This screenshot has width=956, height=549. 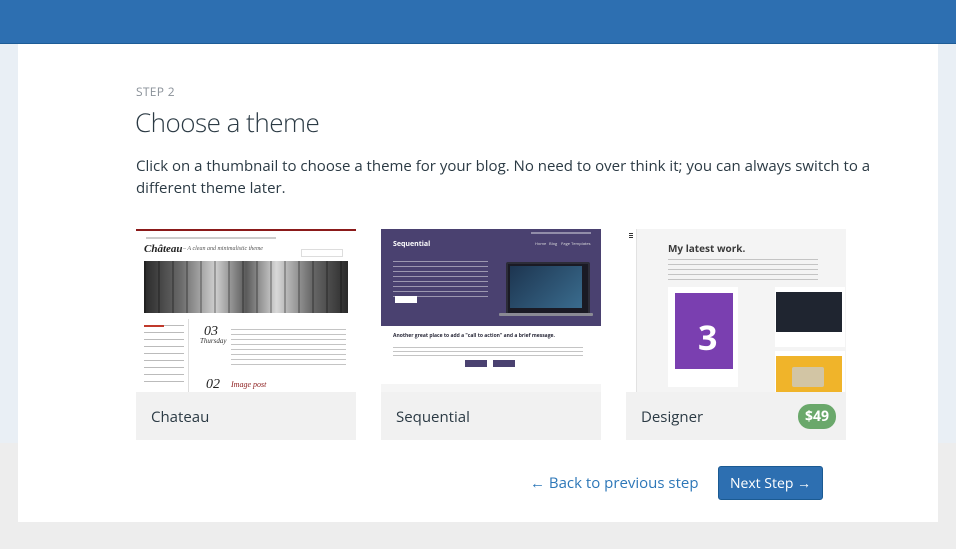 I want to click on back-to-previous-step-link: ← Back to previous step, so click(x=614, y=483).